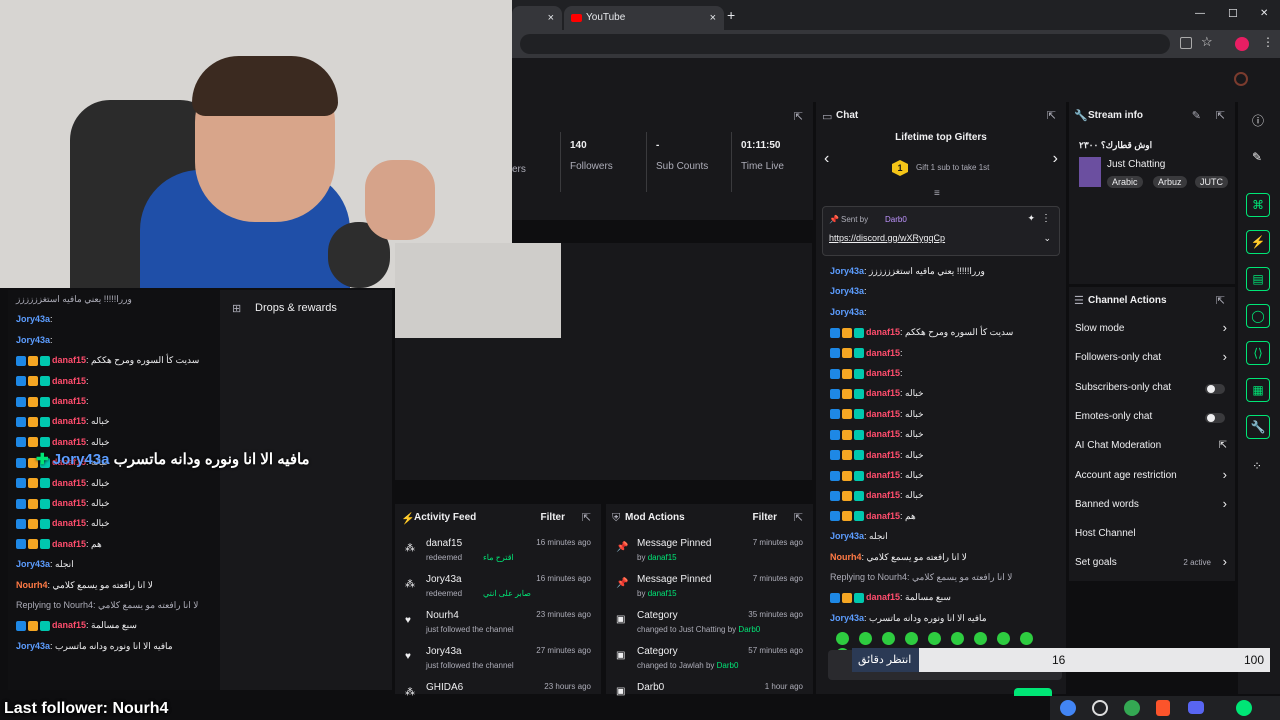 The width and height of the screenshot is (1280, 720). Describe the element at coordinates (1233, 13) in the screenshot. I see `maximize-button: ☐` at that location.